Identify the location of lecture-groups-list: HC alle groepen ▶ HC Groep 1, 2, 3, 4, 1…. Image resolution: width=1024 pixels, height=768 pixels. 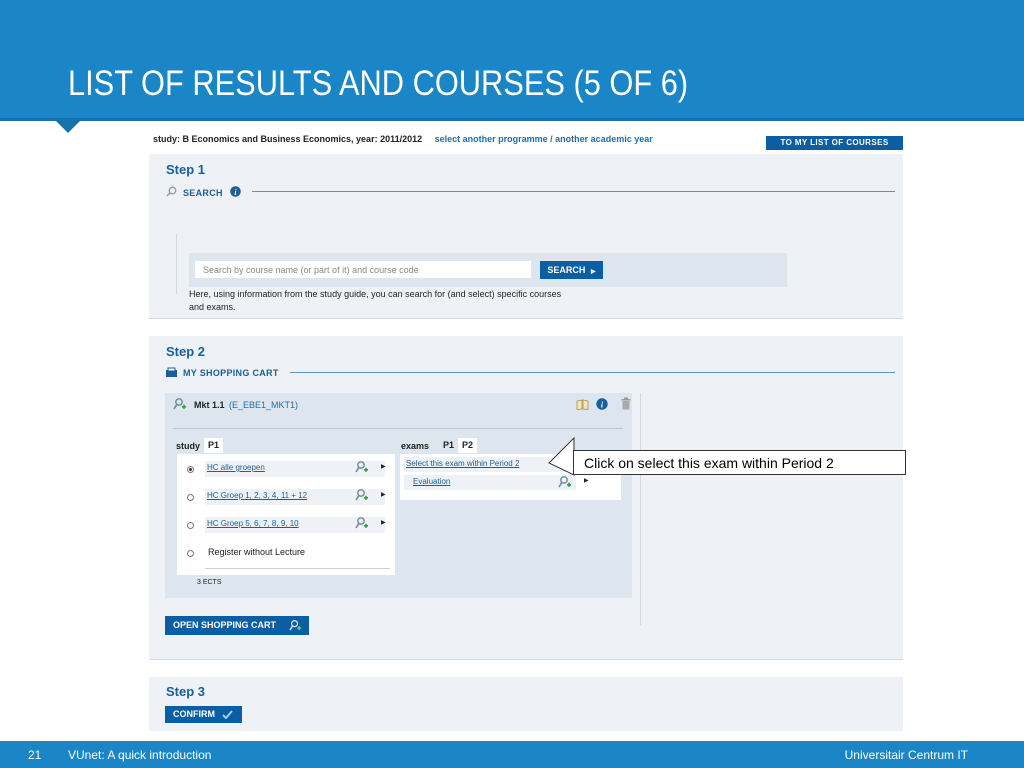
(286, 514).